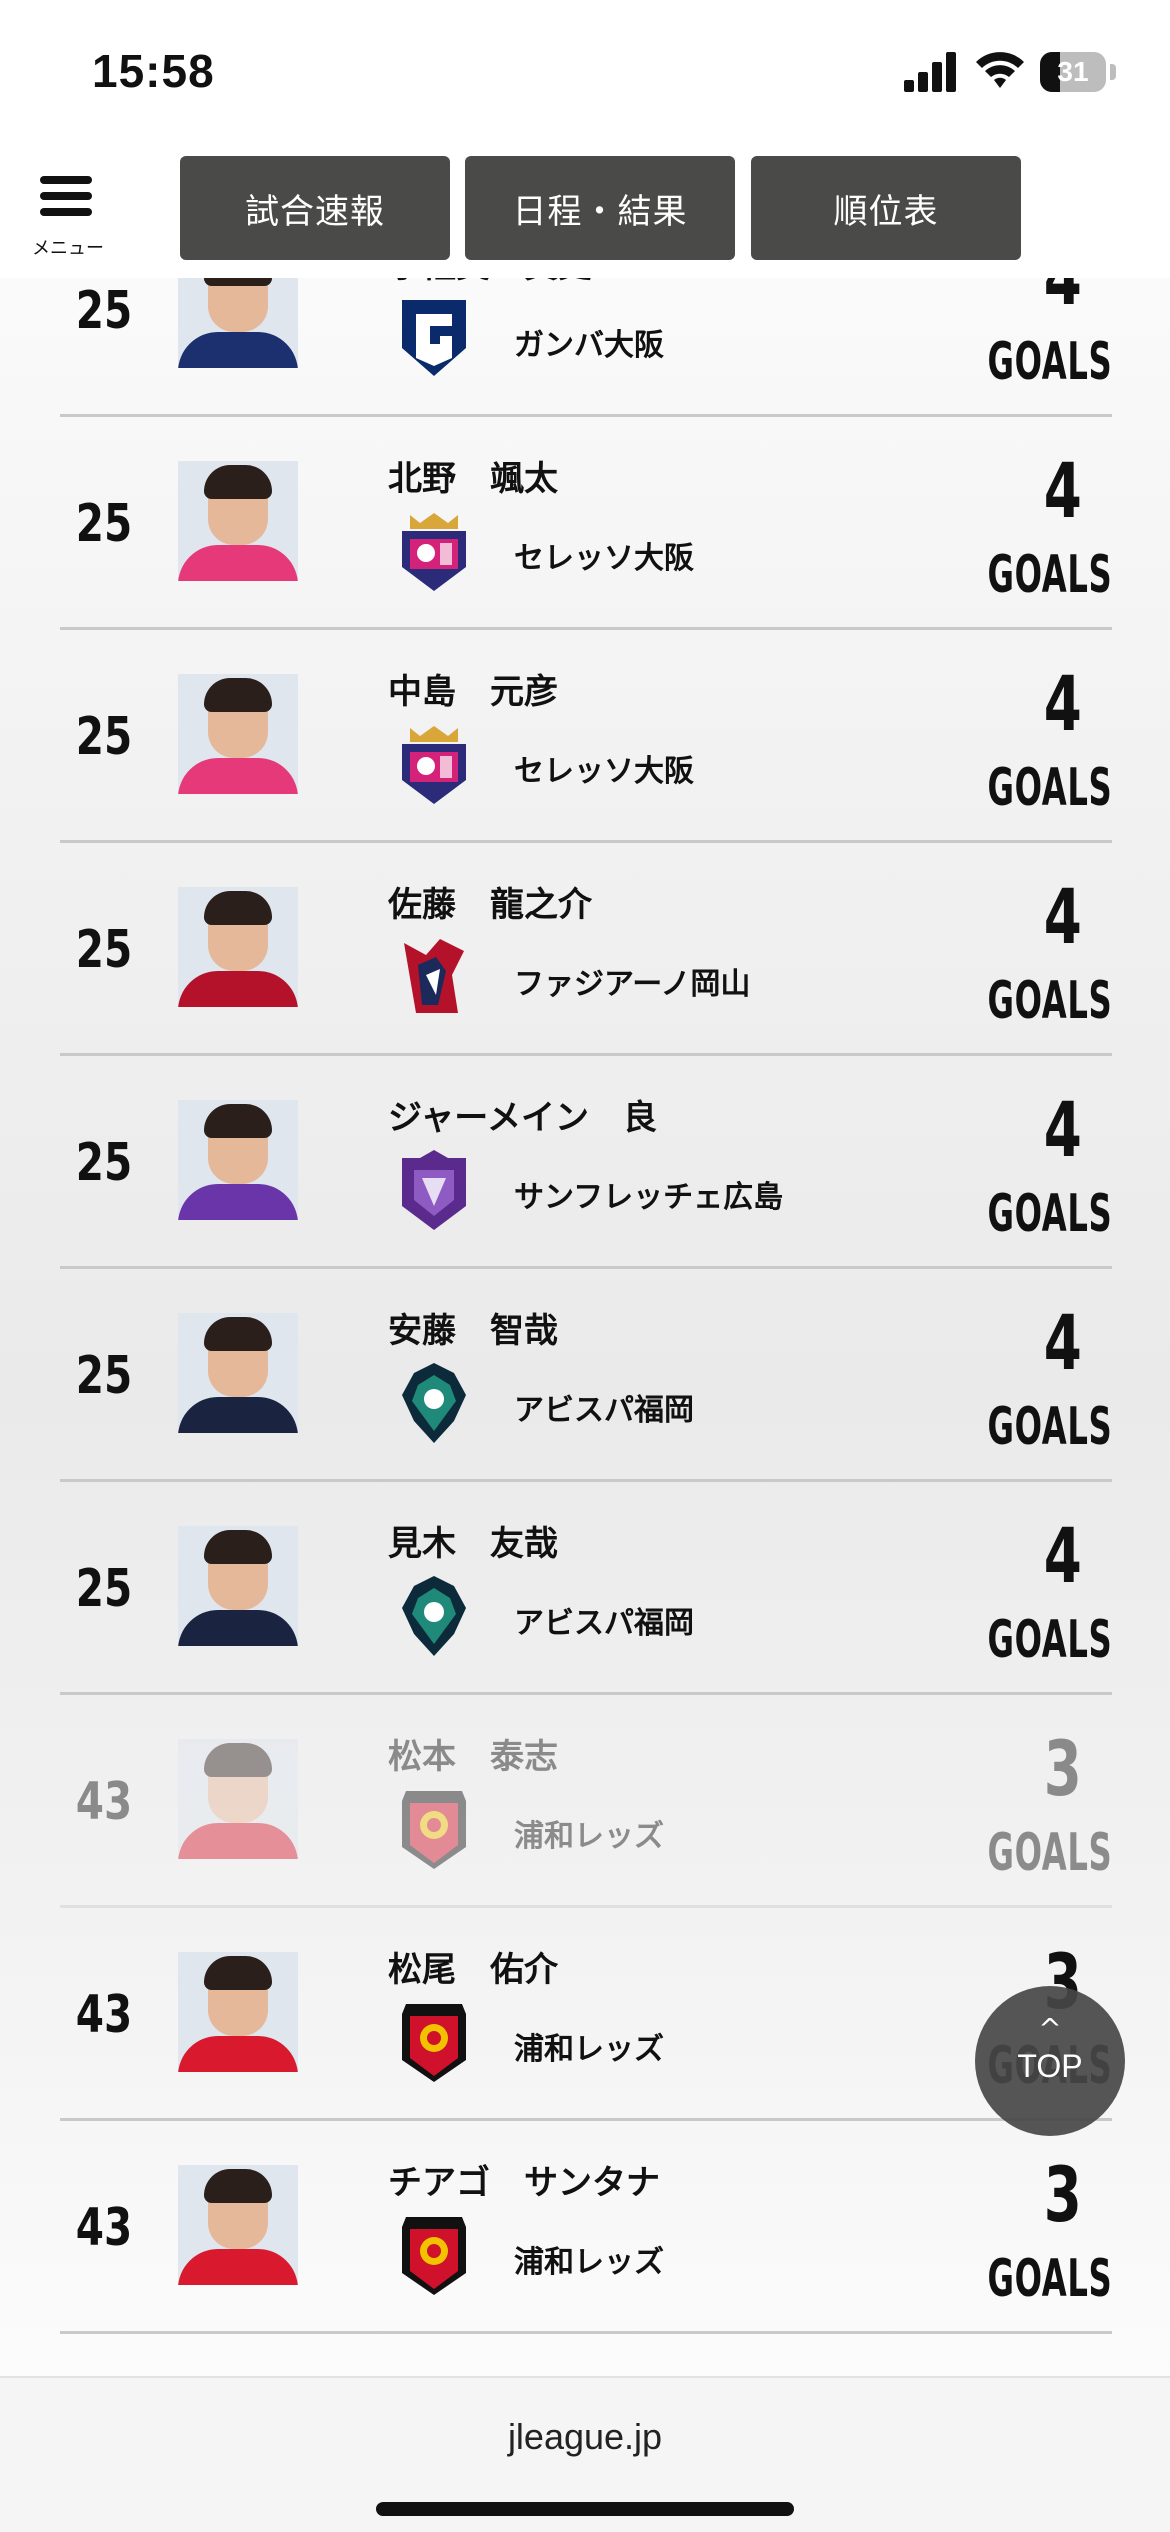  I want to click on player-name: 松尾 佑介, so click(473, 1966).